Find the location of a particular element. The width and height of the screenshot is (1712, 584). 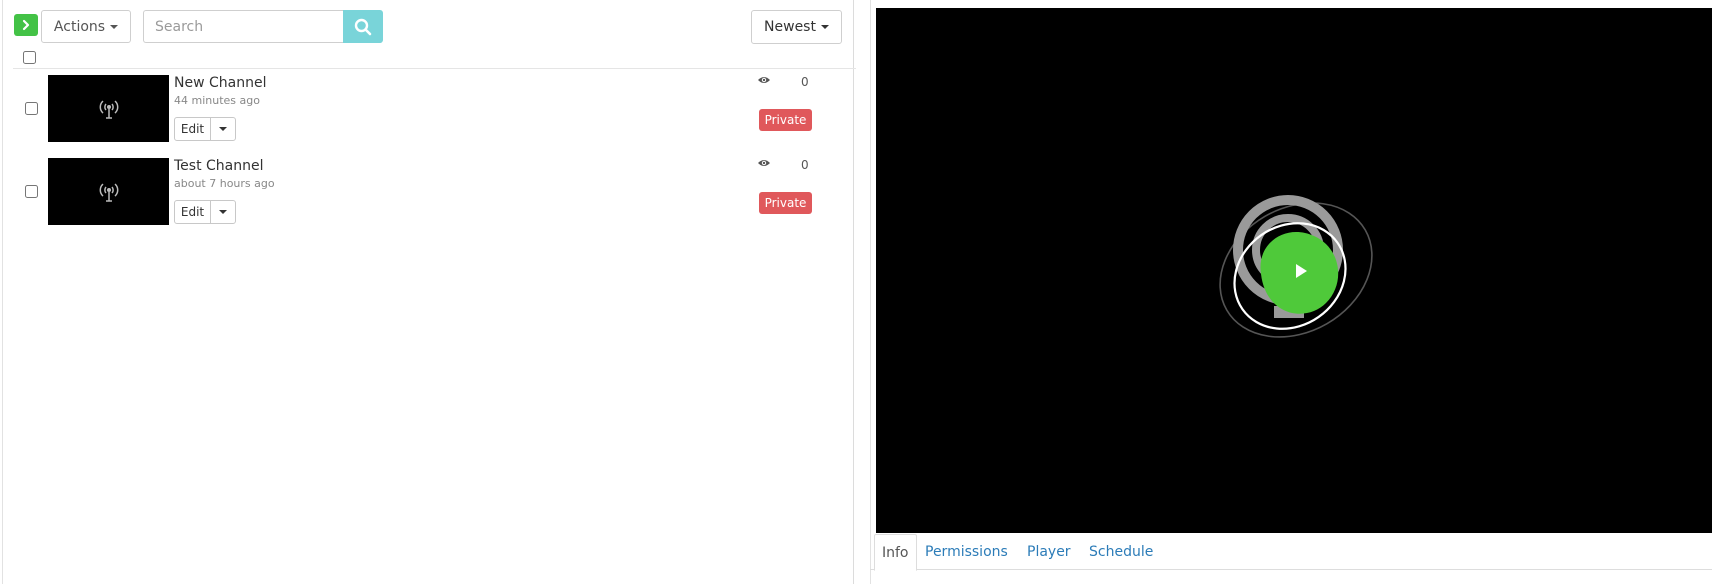

actions-label: Actions is located at coordinates (79, 26).